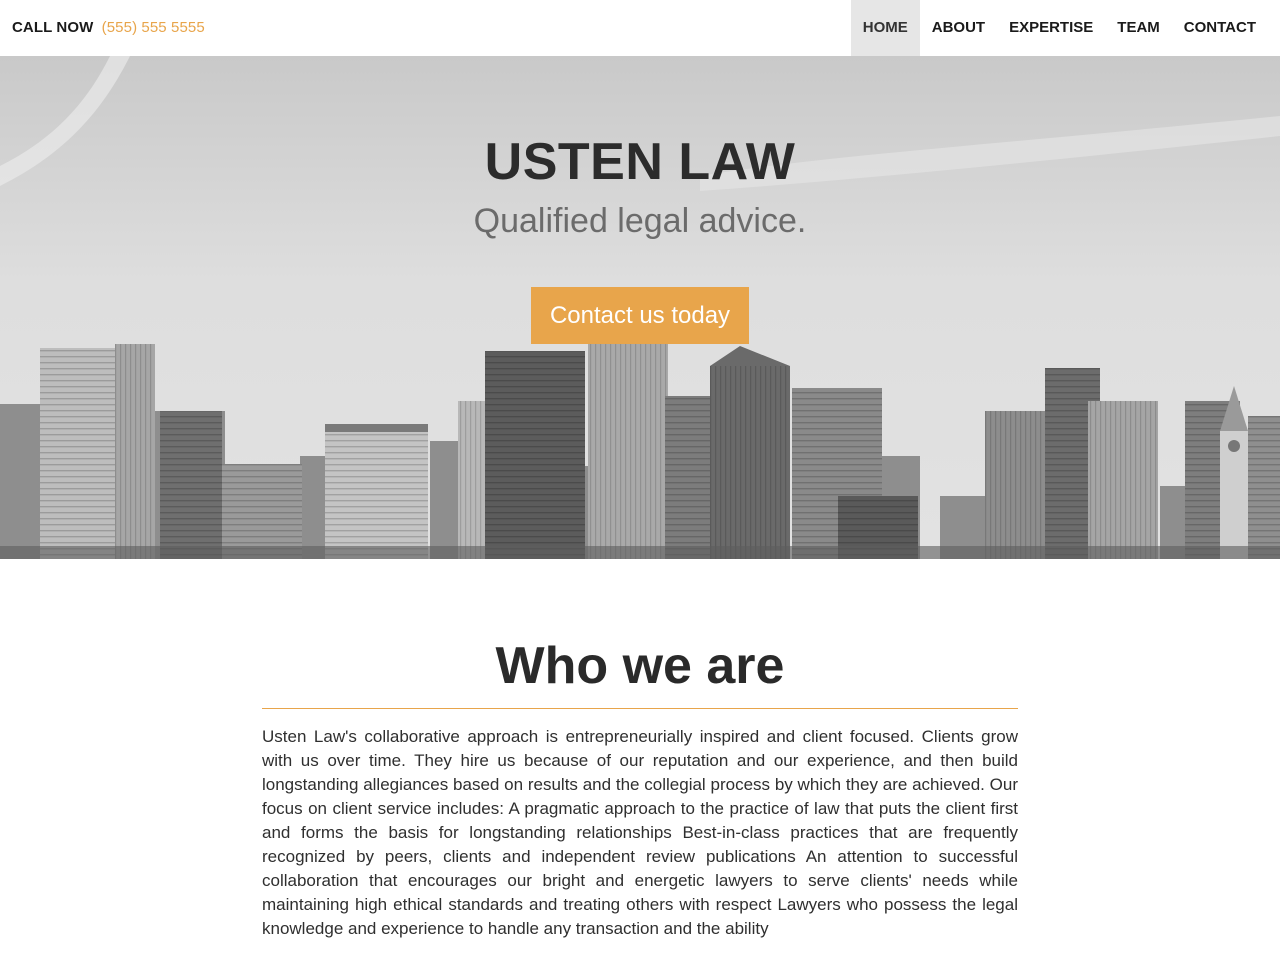 Image resolution: width=1280 pixels, height=958 pixels. Describe the element at coordinates (958, 28) in the screenshot. I see `nav-item-about: ABOUT` at that location.